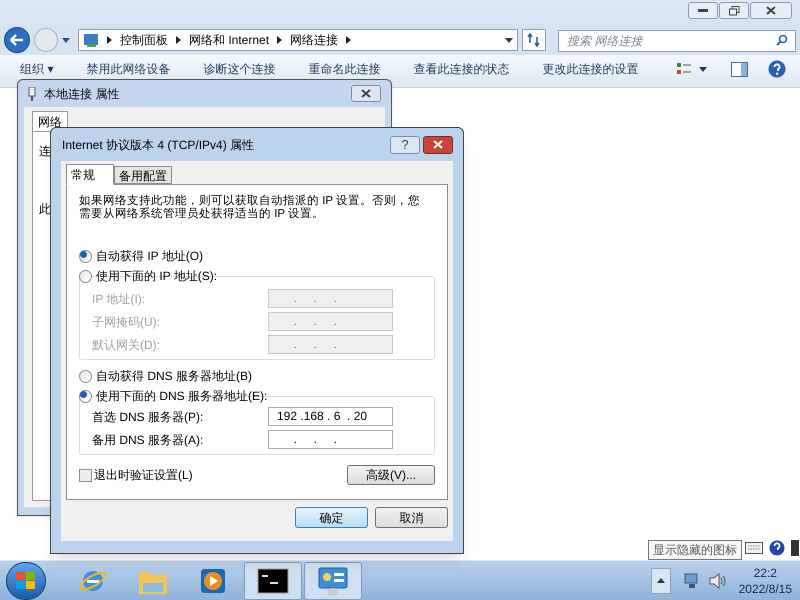 Image resolution: width=800 pixels, height=600 pixels. I want to click on tab: 常规, so click(90, 174).